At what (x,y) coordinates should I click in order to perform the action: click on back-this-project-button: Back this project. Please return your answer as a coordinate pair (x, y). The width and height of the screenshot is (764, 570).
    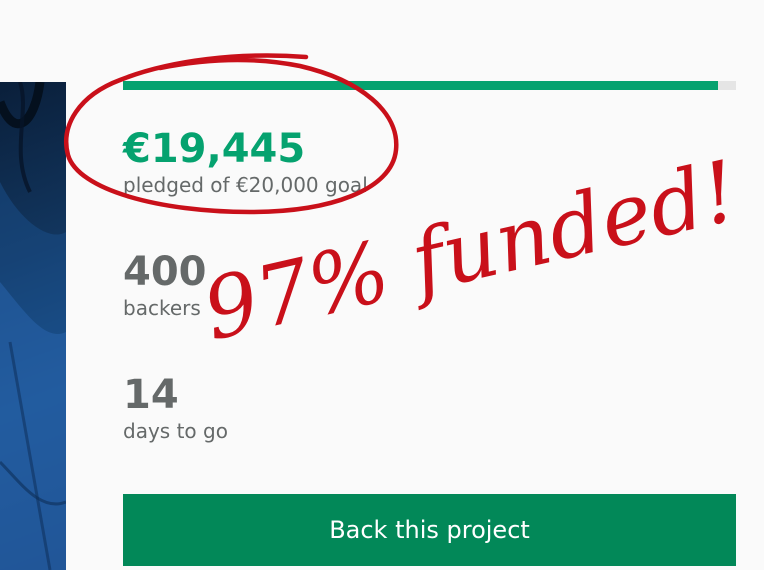
    Looking at the image, I should click on (429, 530).